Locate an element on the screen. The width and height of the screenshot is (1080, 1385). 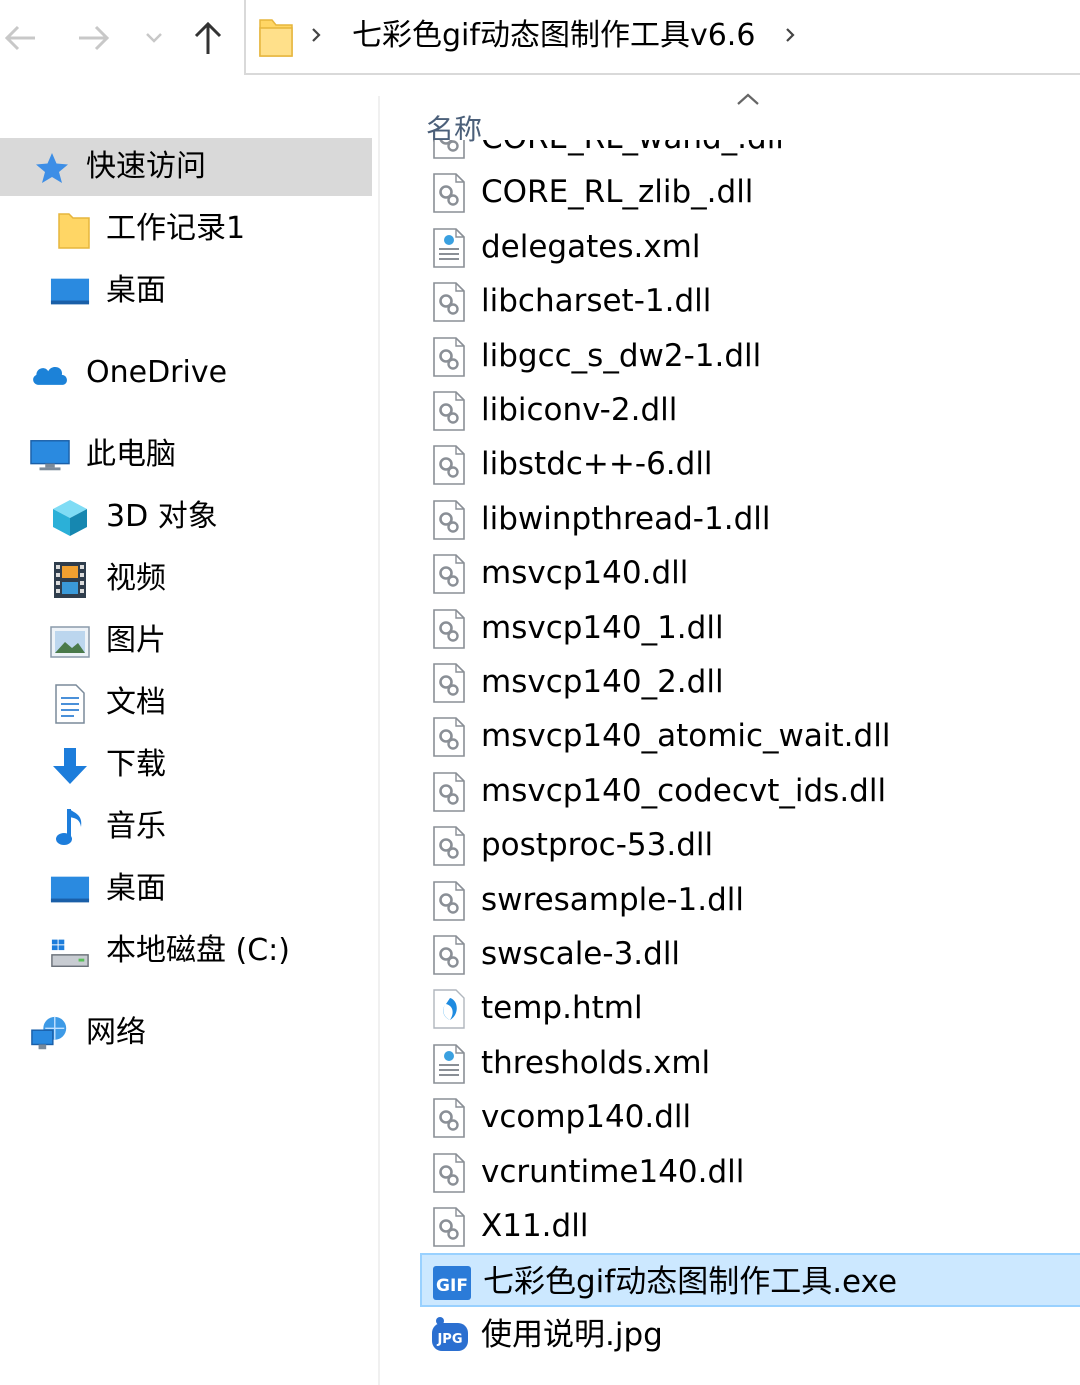
nav-item-onedrive: OneDrive is located at coordinates (186, 373).